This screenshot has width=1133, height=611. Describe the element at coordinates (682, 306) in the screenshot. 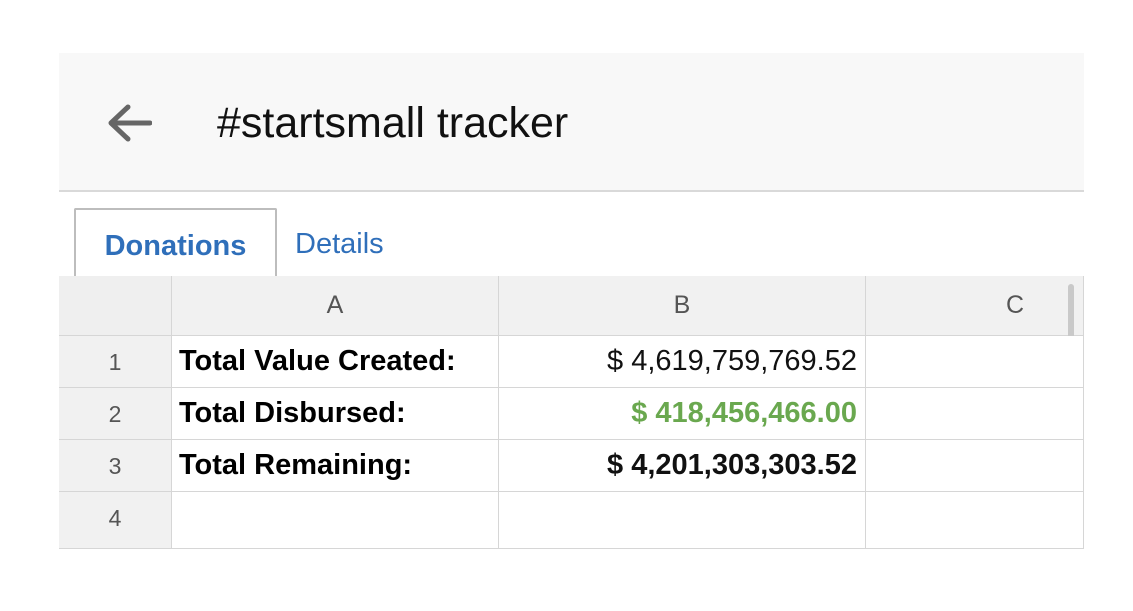

I see `column-header-b: B` at that location.